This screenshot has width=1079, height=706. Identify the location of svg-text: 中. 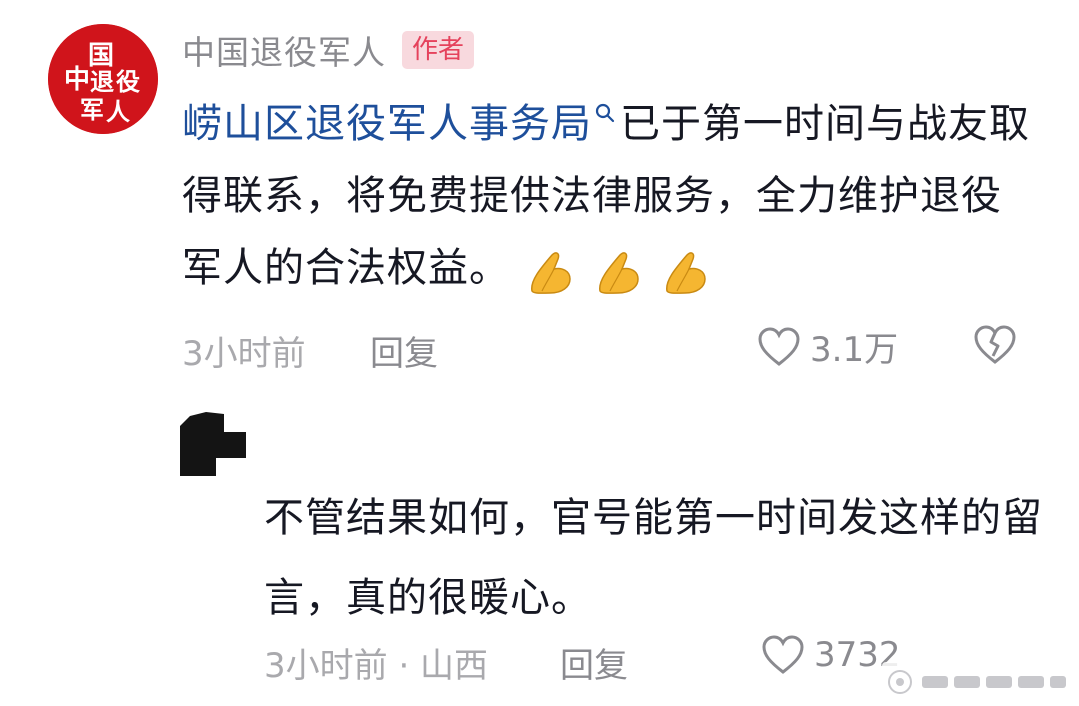
(77, 79).